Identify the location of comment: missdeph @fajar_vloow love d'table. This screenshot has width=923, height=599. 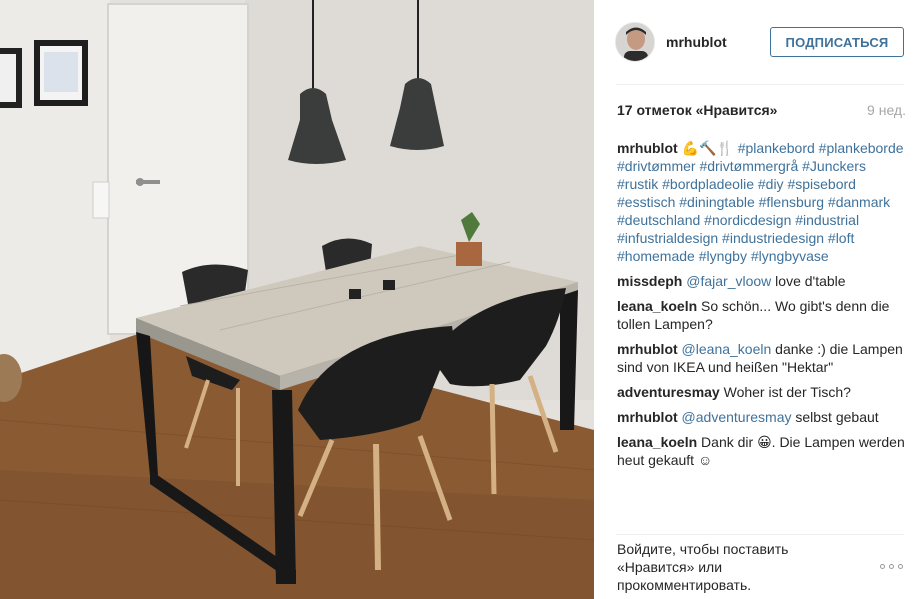
(762, 281).